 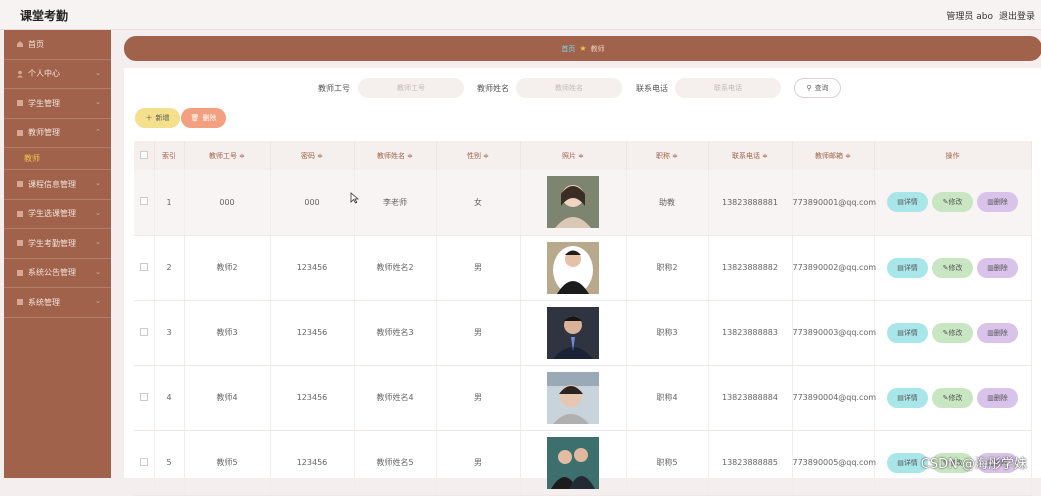 I want to click on column-header: 索引, so click(x=169, y=155).